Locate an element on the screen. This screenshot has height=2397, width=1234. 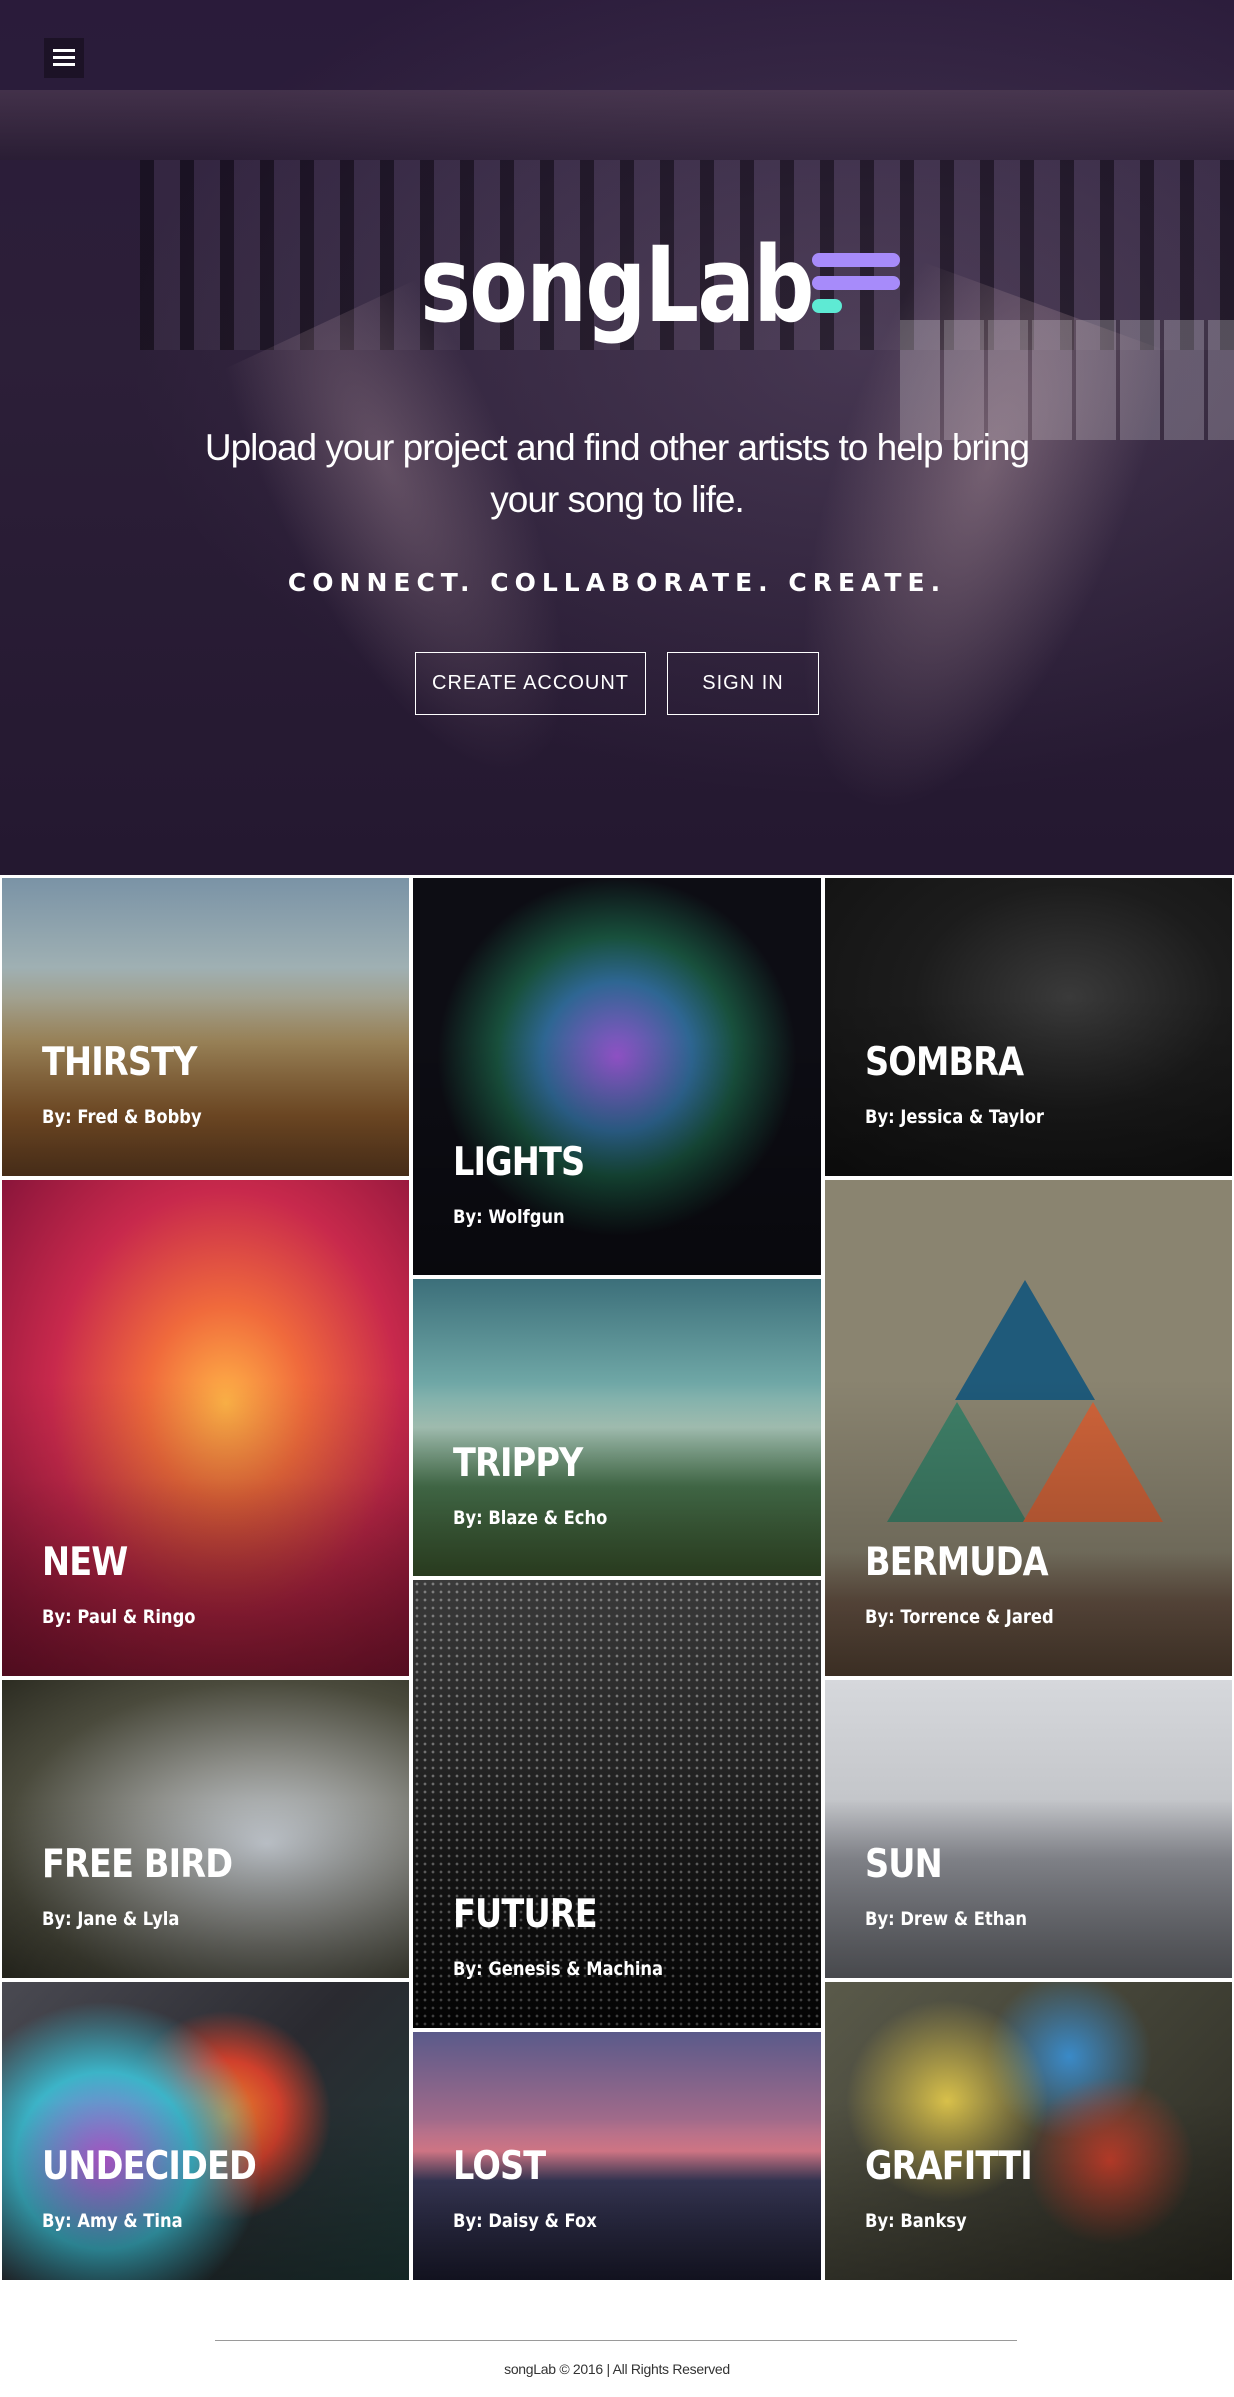
project-title: FREE BIRD is located at coordinates (137, 1864).